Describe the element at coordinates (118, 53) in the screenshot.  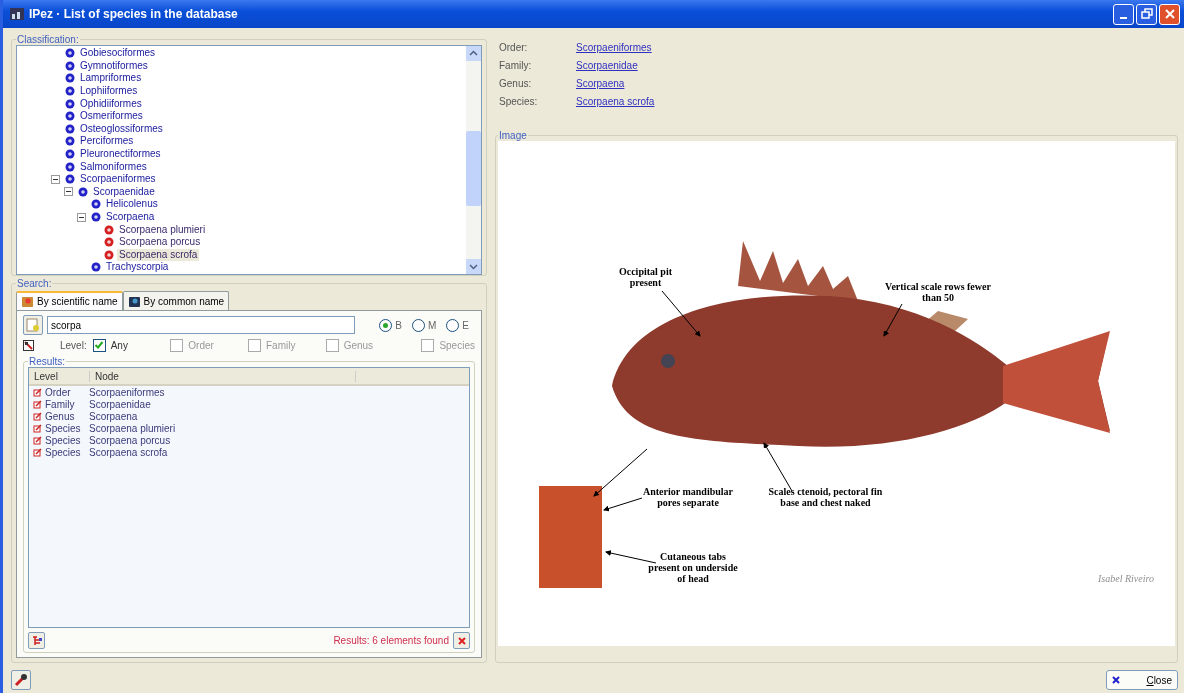
I see `tree-item: Gobiesociformes` at that location.